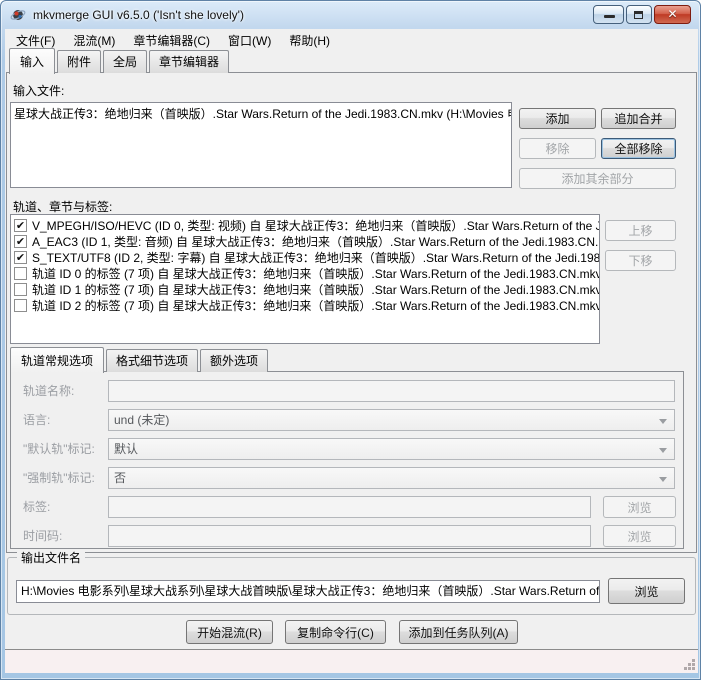  Describe the element at coordinates (32, 61) in the screenshot. I see `tab-input: 输入` at that location.